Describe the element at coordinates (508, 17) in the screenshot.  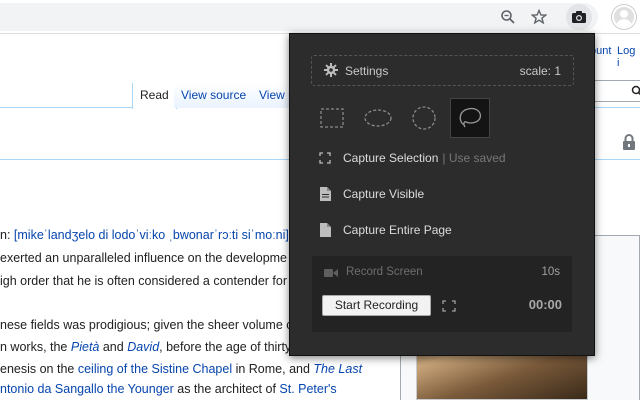
I see `zoom-icon` at that location.